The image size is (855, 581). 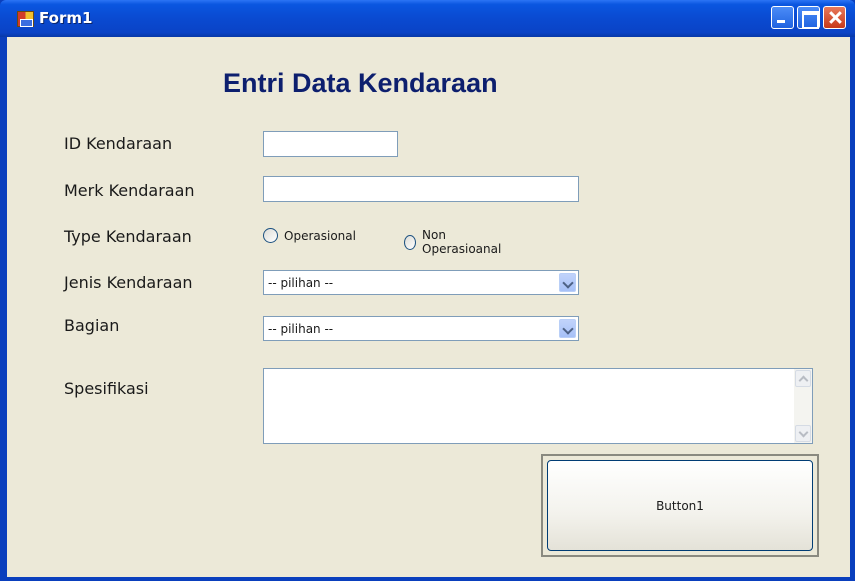 What do you see at coordinates (803, 406) in the screenshot?
I see `vertical-scrollbar` at bounding box center [803, 406].